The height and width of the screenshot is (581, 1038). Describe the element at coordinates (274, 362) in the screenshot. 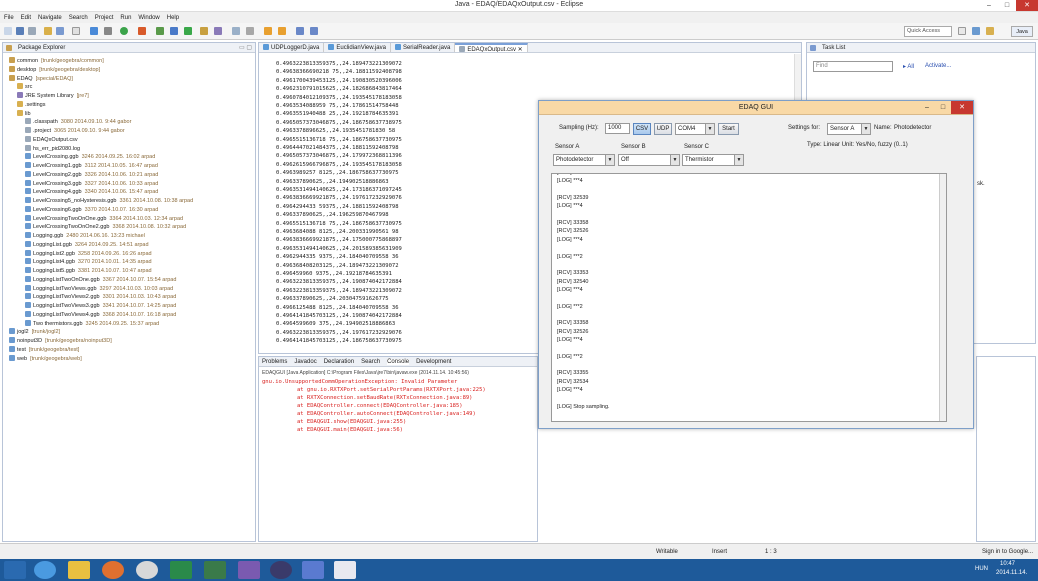

I see `tab-problems: Problems` at that location.